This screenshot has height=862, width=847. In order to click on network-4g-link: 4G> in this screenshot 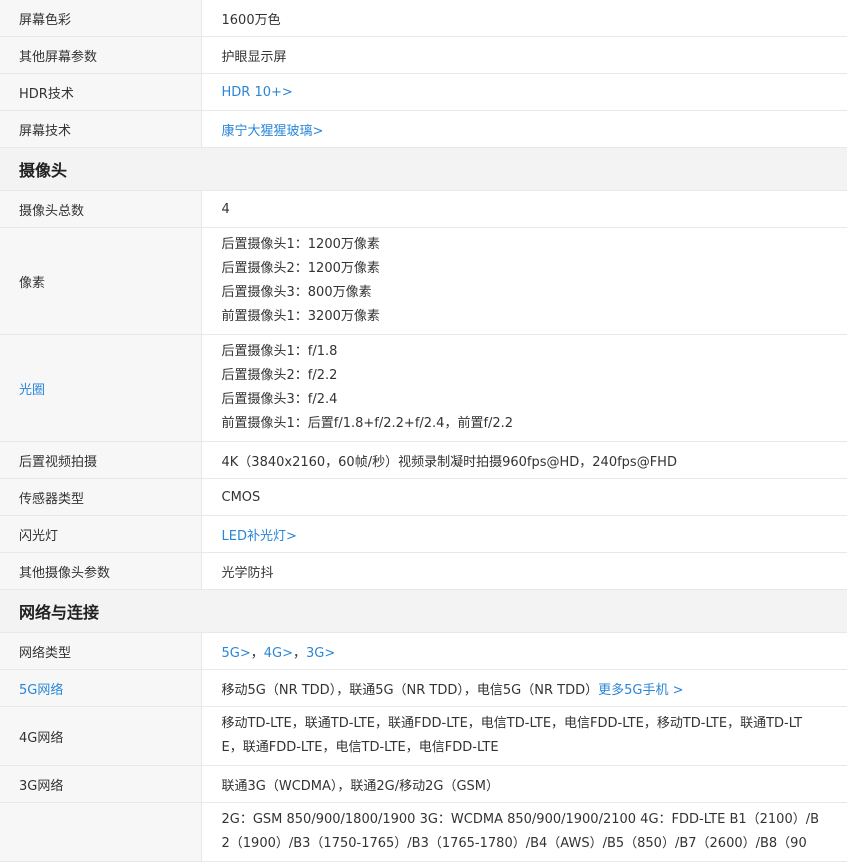, I will do `click(278, 653)`.